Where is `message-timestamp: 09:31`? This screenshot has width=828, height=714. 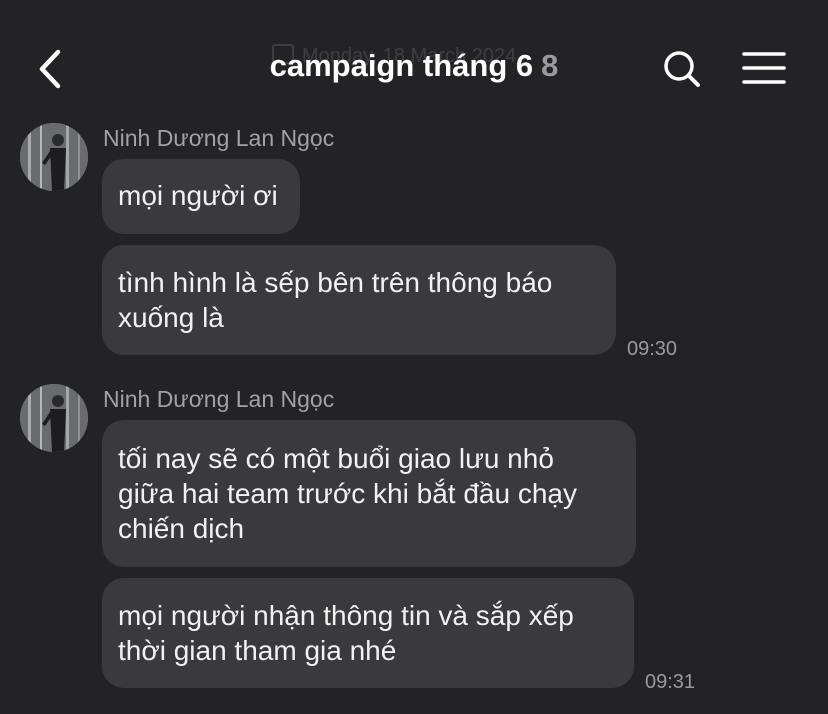
message-timestamp: 09:31 is located at coordinates (670, 682).